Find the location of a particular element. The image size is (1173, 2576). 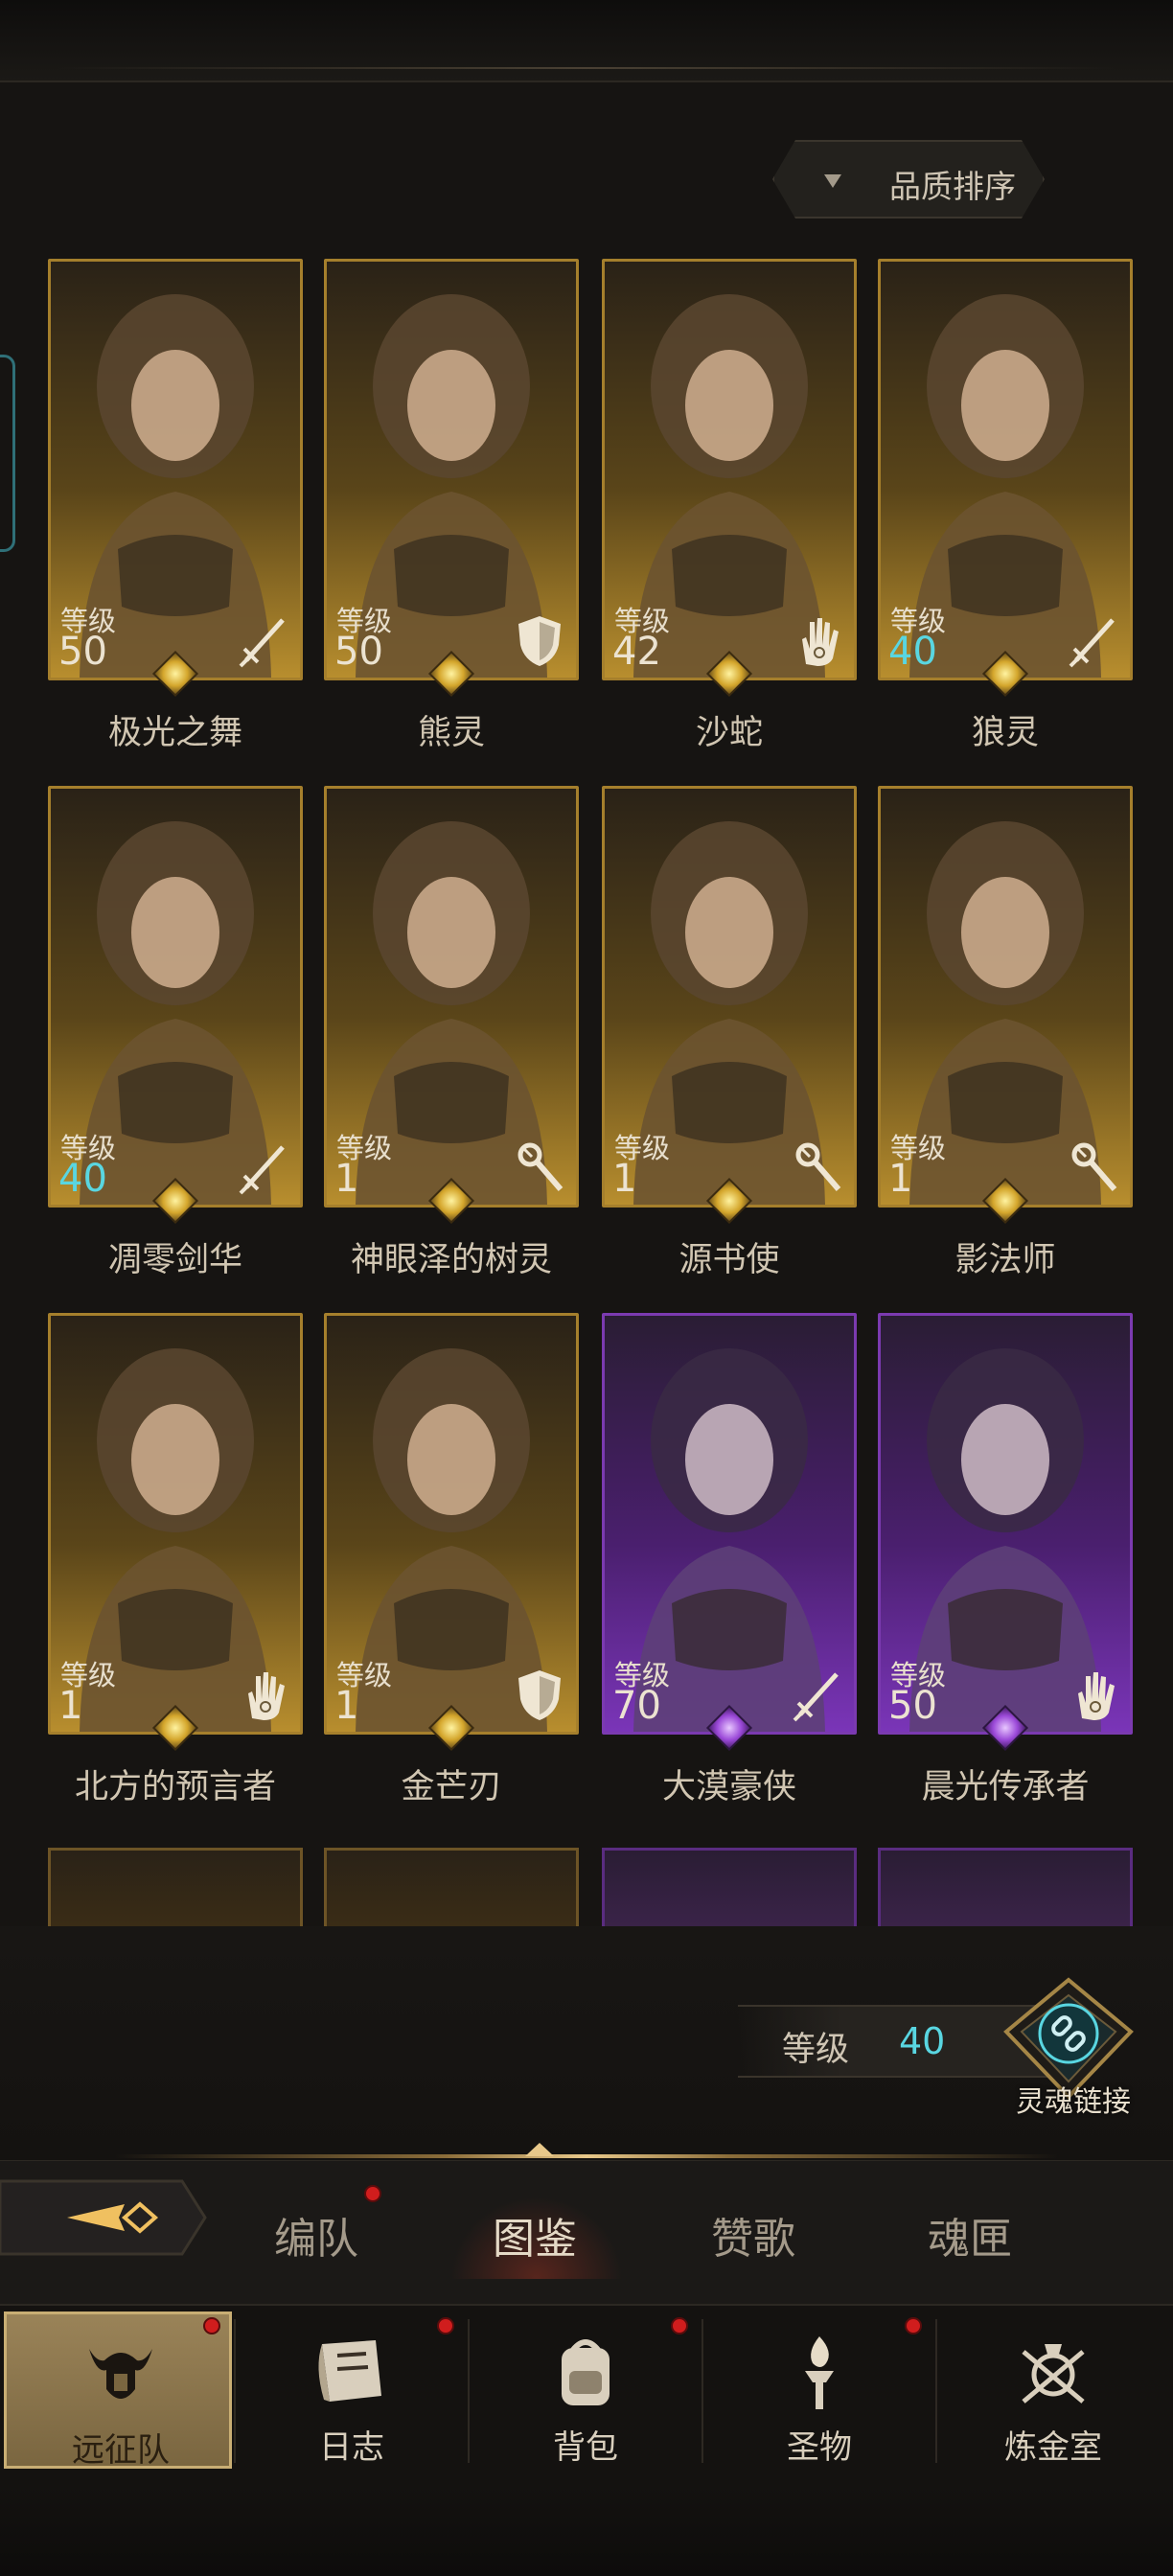

nav-backpack: 背包 is located at coordinates (586, 2390).